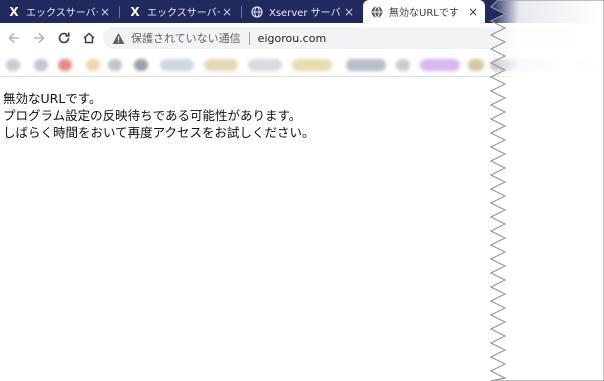 The image size is (604, 381). I want to click on back-button, so click(14, 38).